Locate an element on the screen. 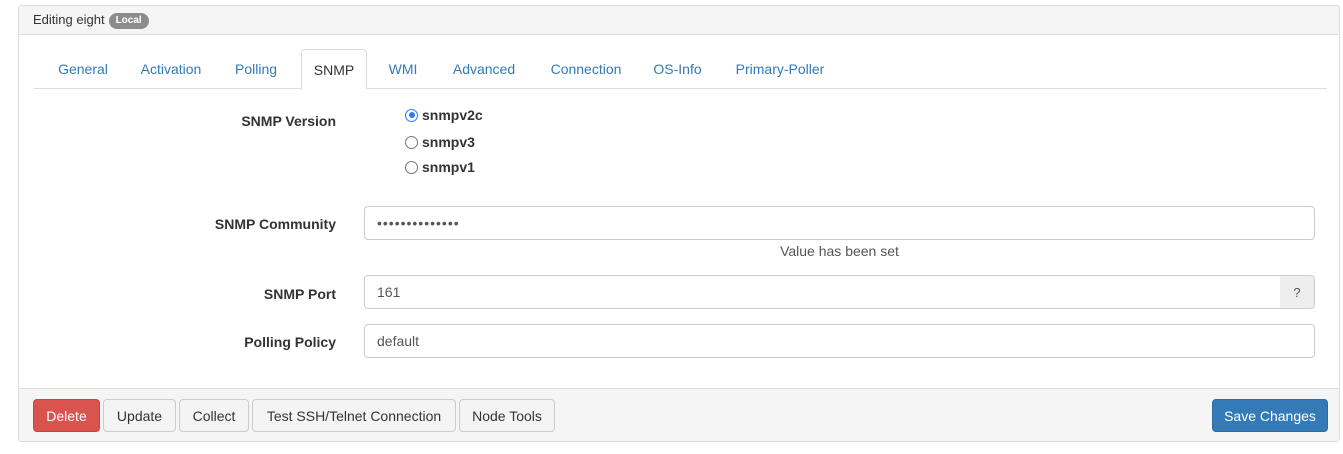  tab-os-info: OS-Info is located at coordinates (677, 69).